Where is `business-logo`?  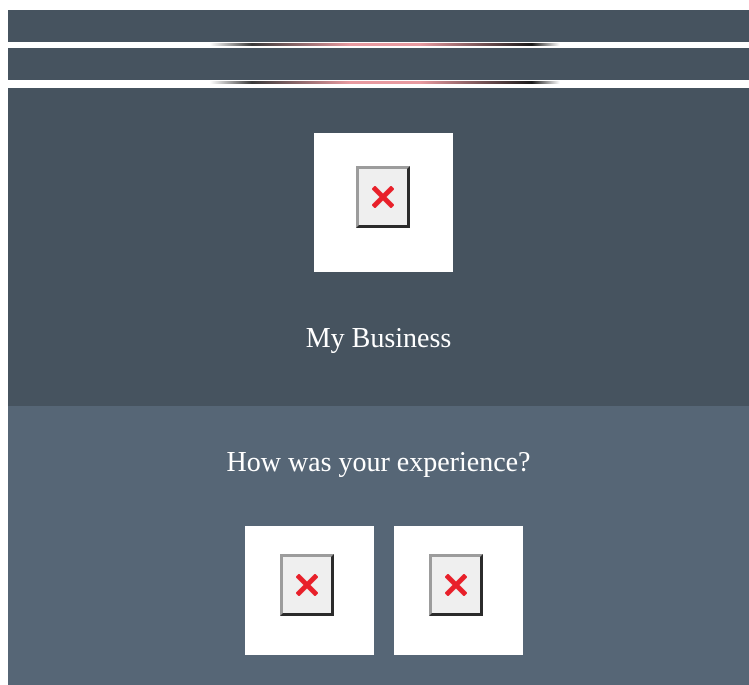 business-logo is located at coordinates (383, 202).